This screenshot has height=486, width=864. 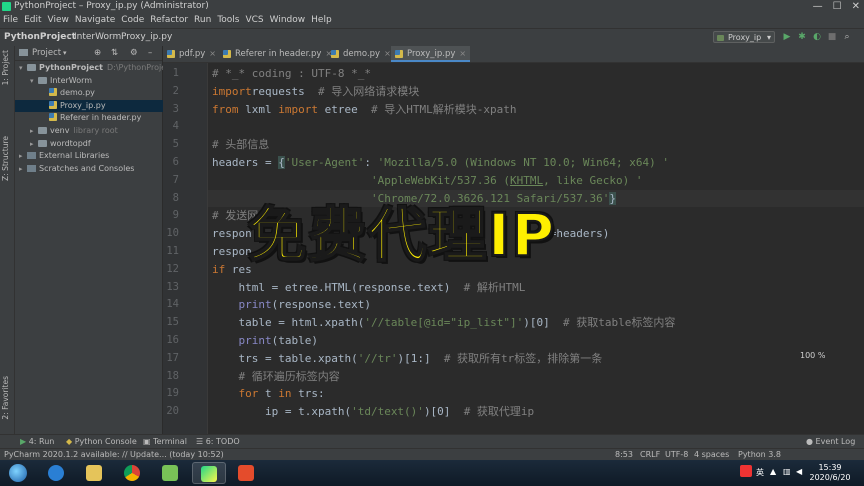 I want to click on line-number: 1, so click(x=175, y=73).